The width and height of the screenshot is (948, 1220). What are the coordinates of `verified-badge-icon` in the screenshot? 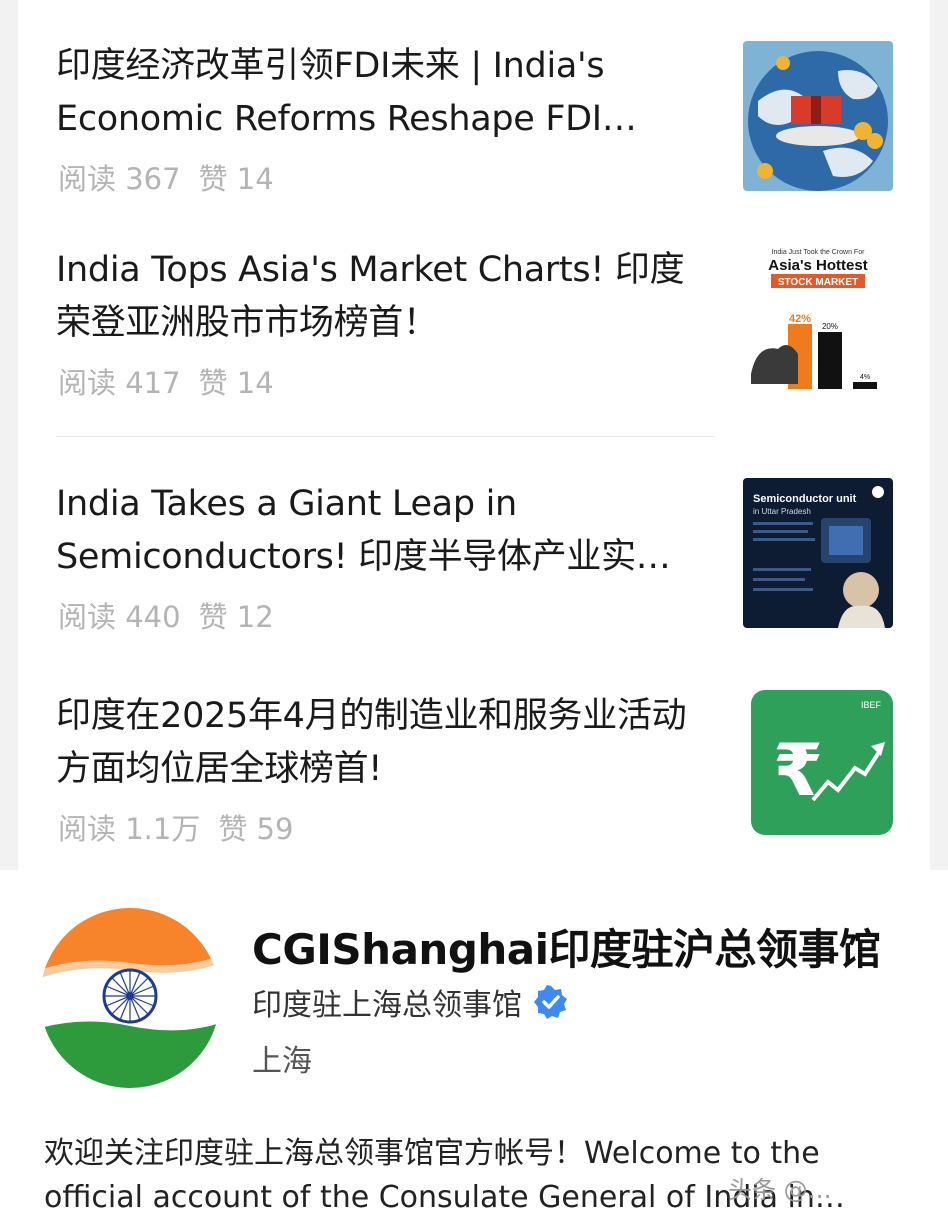 It's located at (551, 1002).